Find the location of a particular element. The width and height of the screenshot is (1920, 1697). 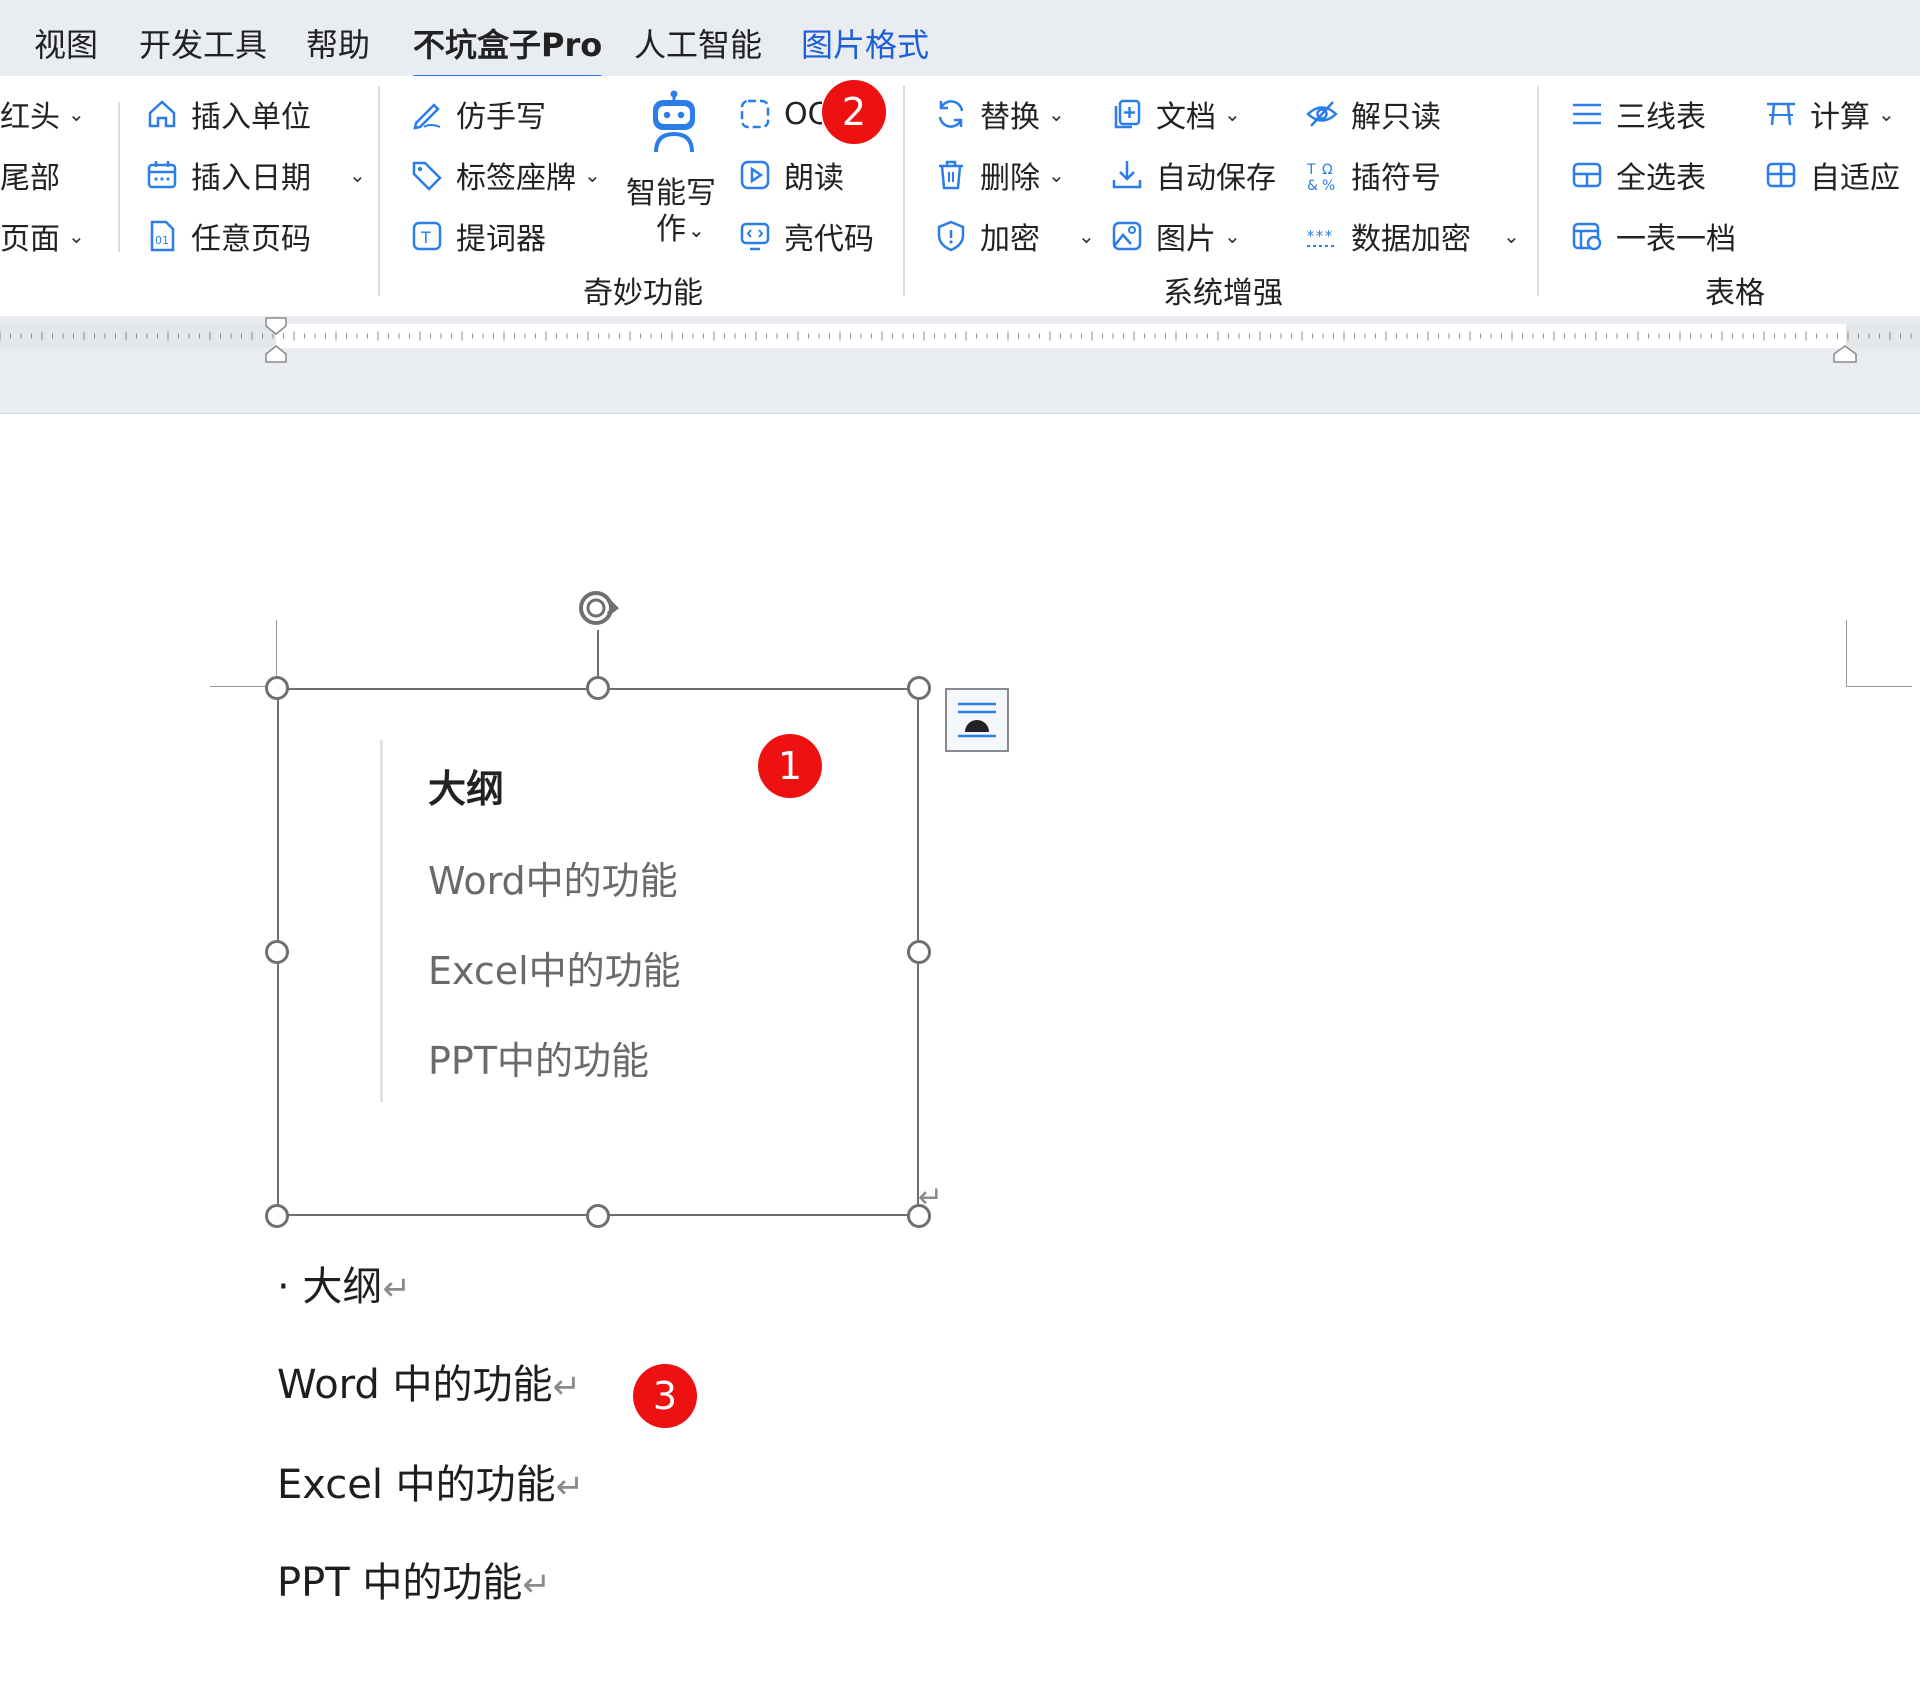

layout-options-button is located at coordinates (977, 720).